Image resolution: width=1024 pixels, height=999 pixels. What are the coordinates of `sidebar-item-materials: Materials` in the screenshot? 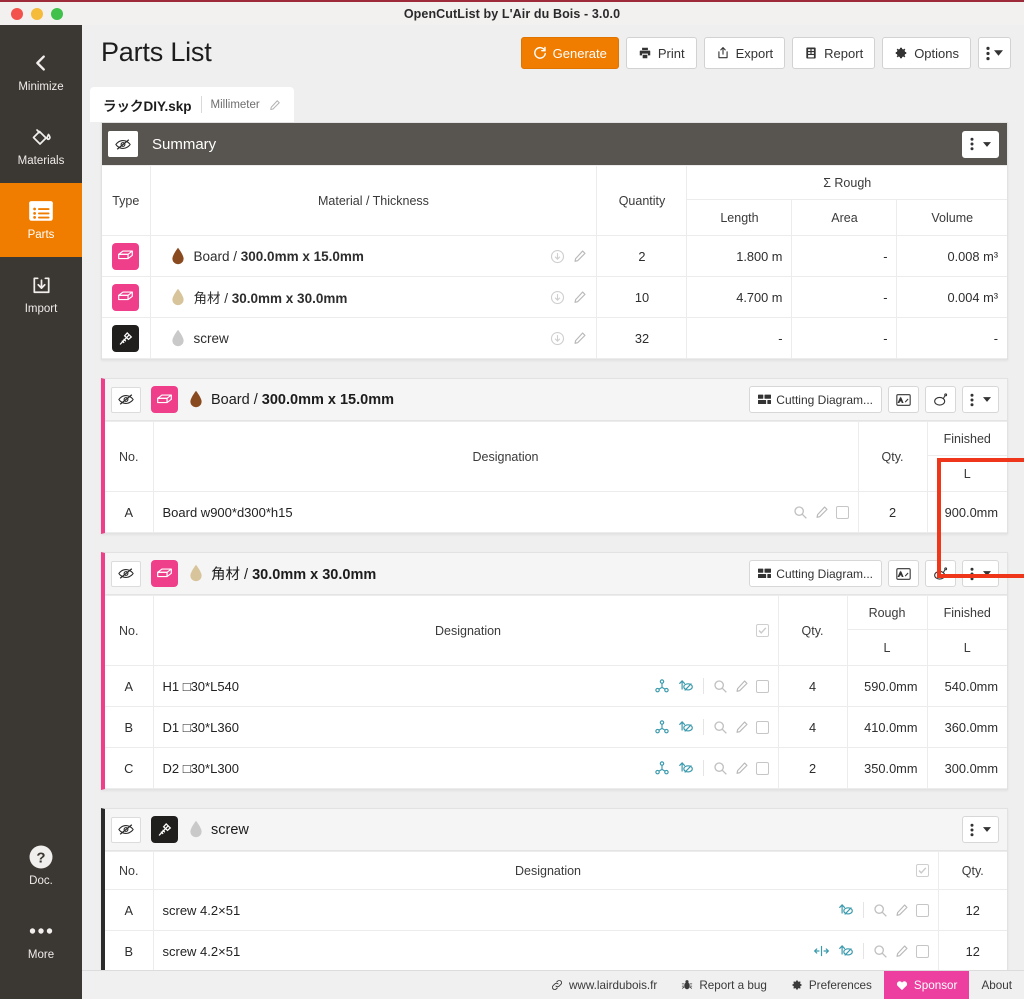 It's located at (41, 146).